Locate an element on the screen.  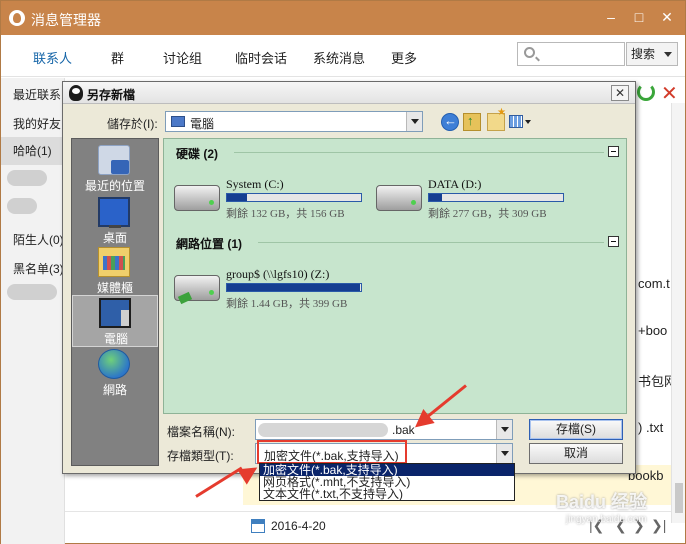
maximize-icon: □ is located at coordinates (639, 17).